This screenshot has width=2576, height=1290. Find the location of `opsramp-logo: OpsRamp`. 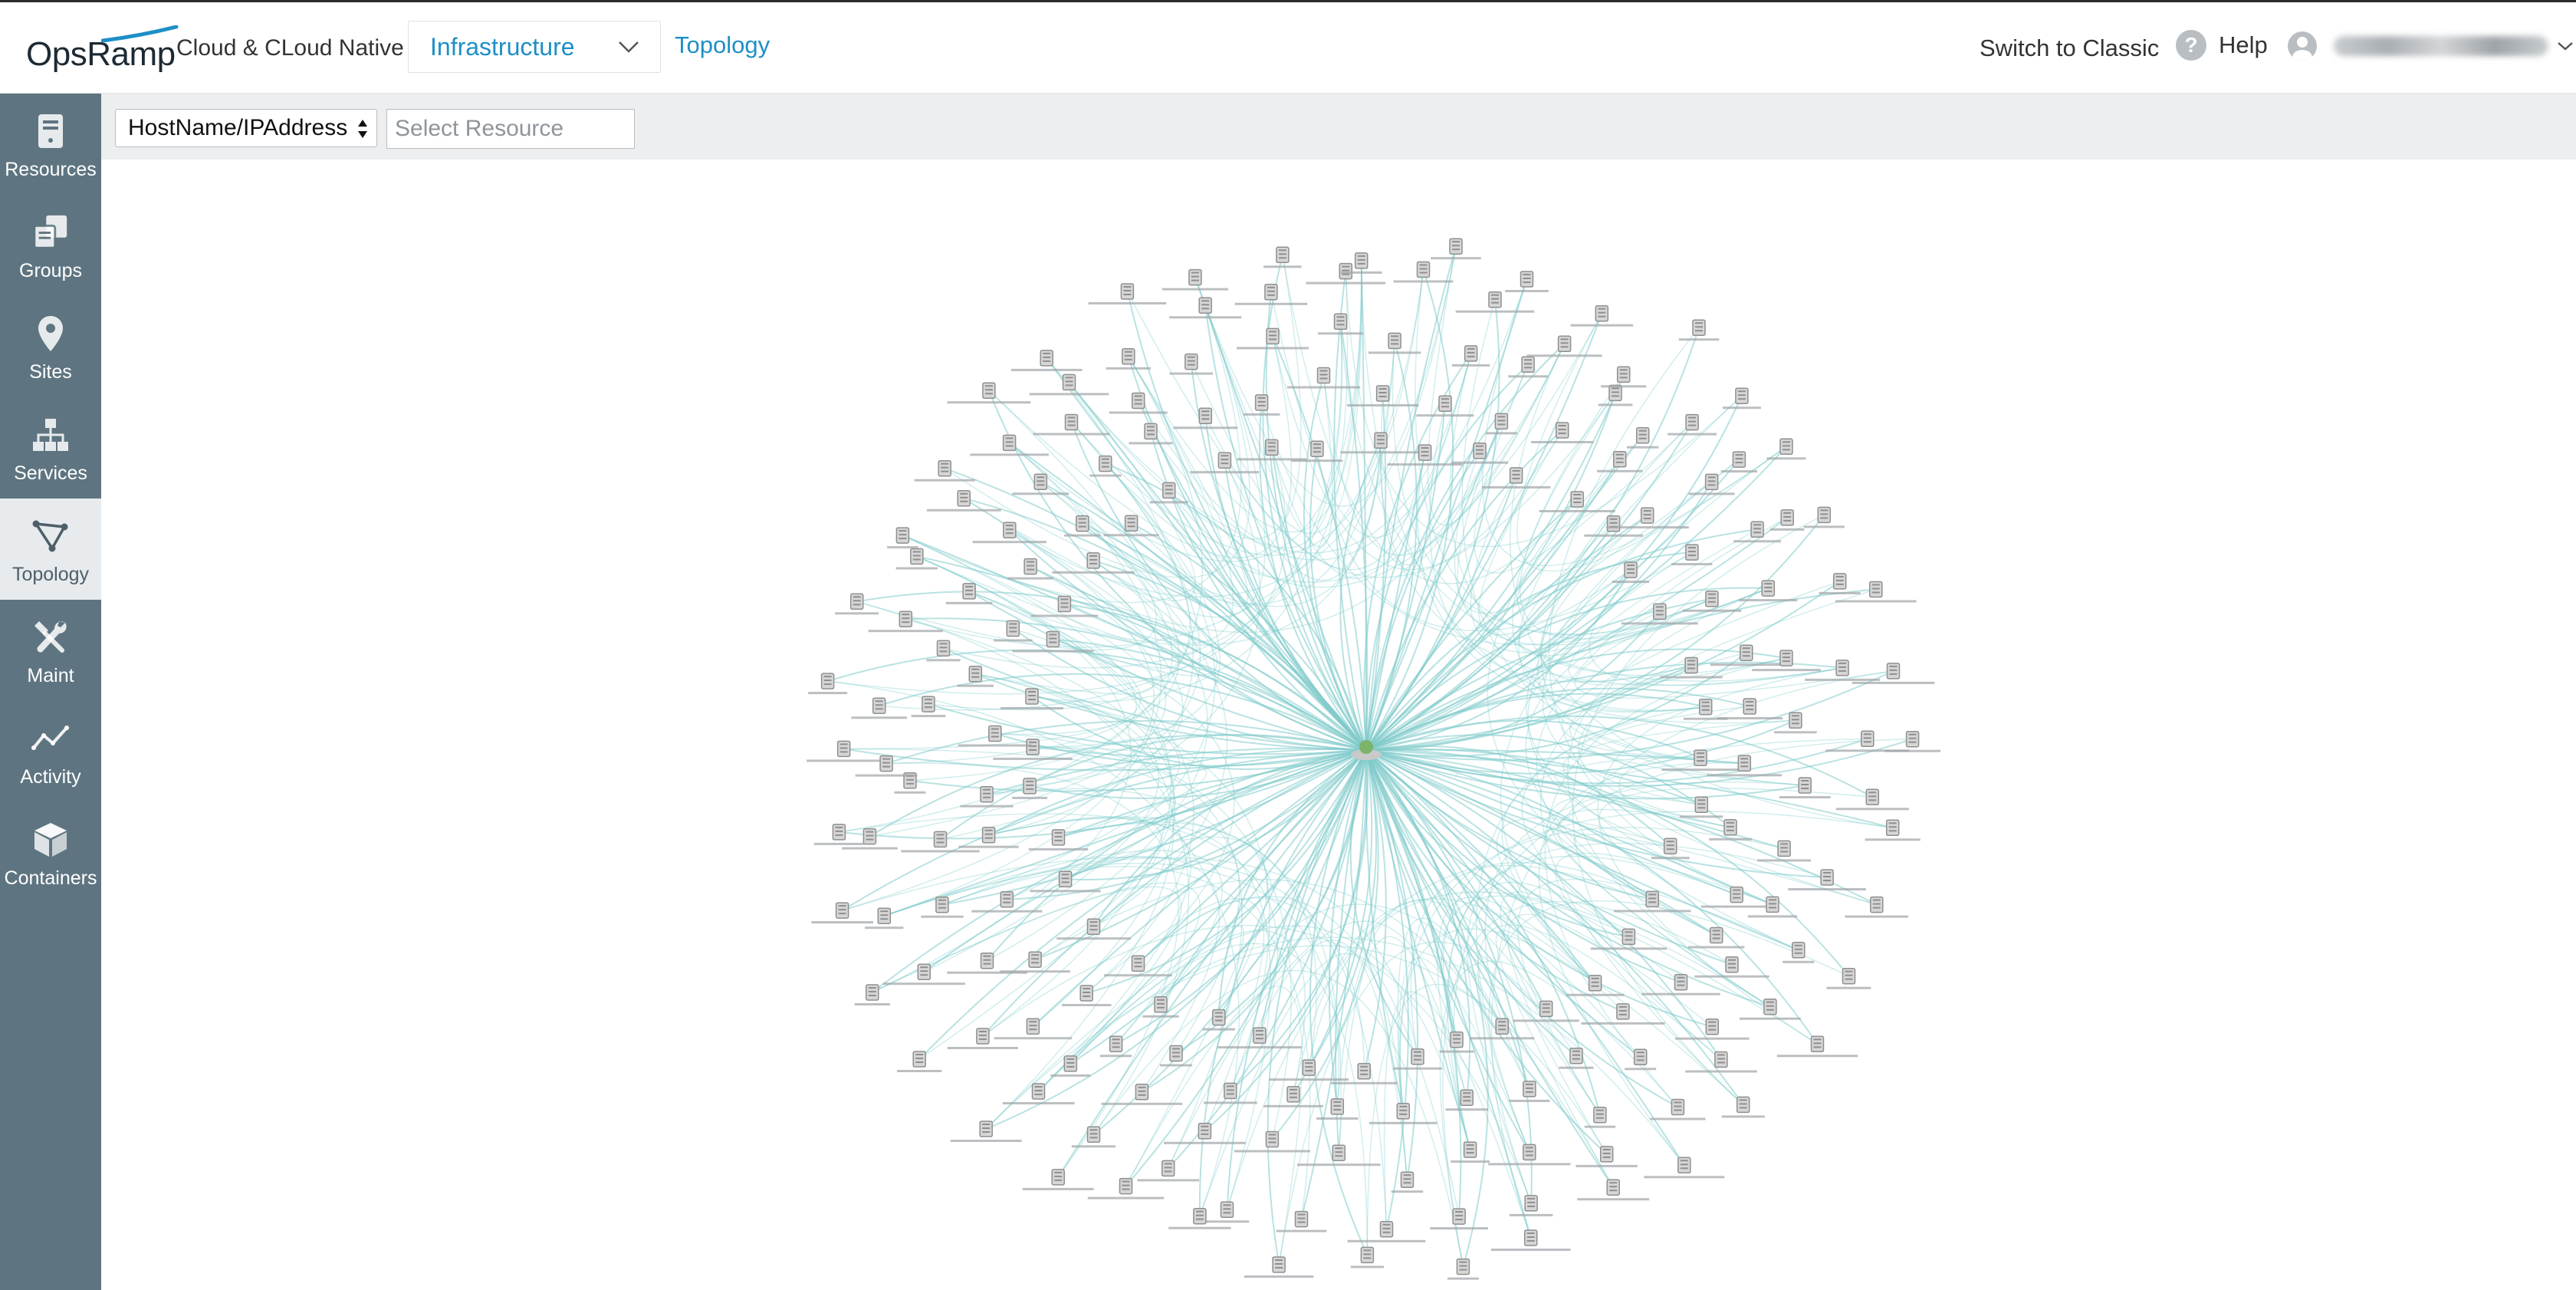

opsramp-logo: OpsRamp is located at coordinates (102, 48).